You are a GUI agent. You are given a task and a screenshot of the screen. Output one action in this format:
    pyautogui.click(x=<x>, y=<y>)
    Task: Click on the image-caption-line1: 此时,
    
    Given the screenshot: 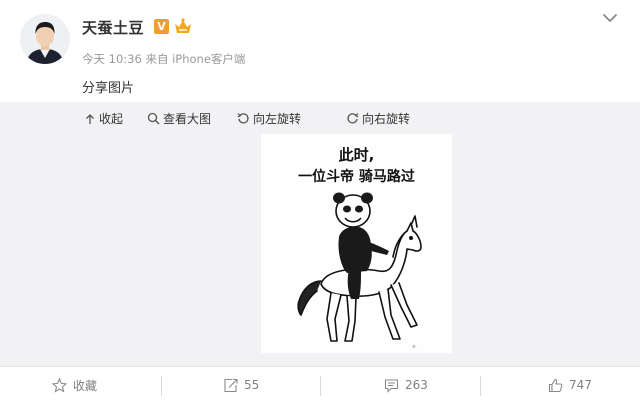 What is the action you would take?
    pyautogui.click(x=356, y=155)
    